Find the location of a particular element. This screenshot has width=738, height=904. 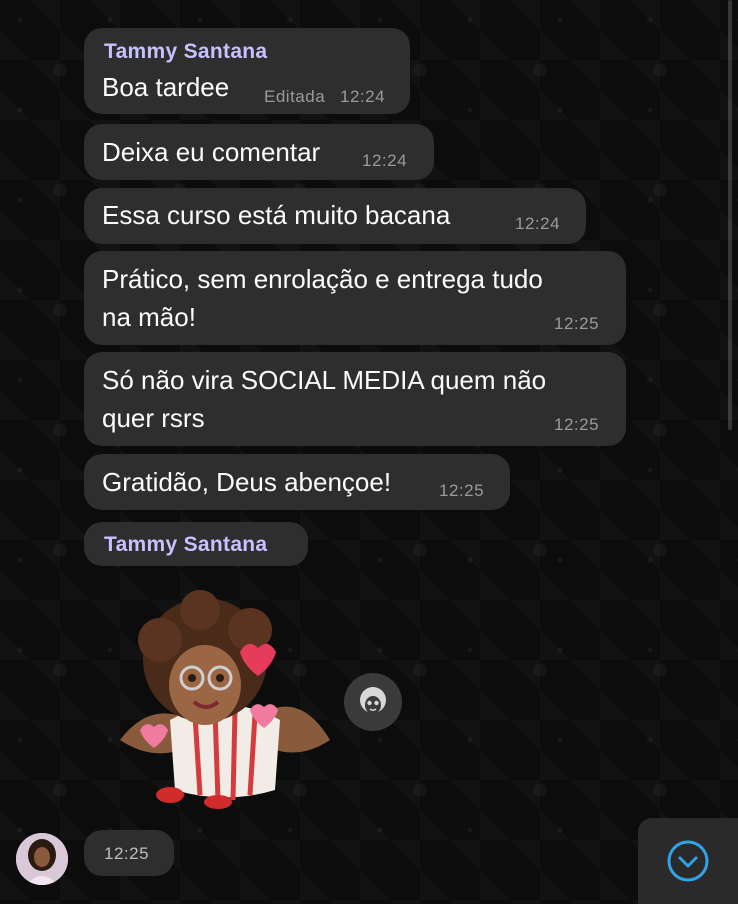

message-text: Essa curso está muito bacana is located at coordinates (276, 215).